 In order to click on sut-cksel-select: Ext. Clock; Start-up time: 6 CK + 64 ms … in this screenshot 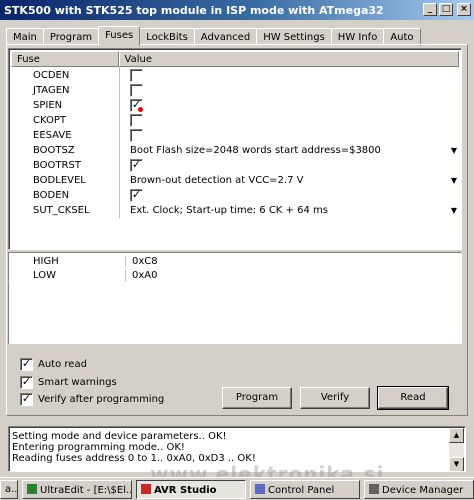, I will do `click(289, 210)`.